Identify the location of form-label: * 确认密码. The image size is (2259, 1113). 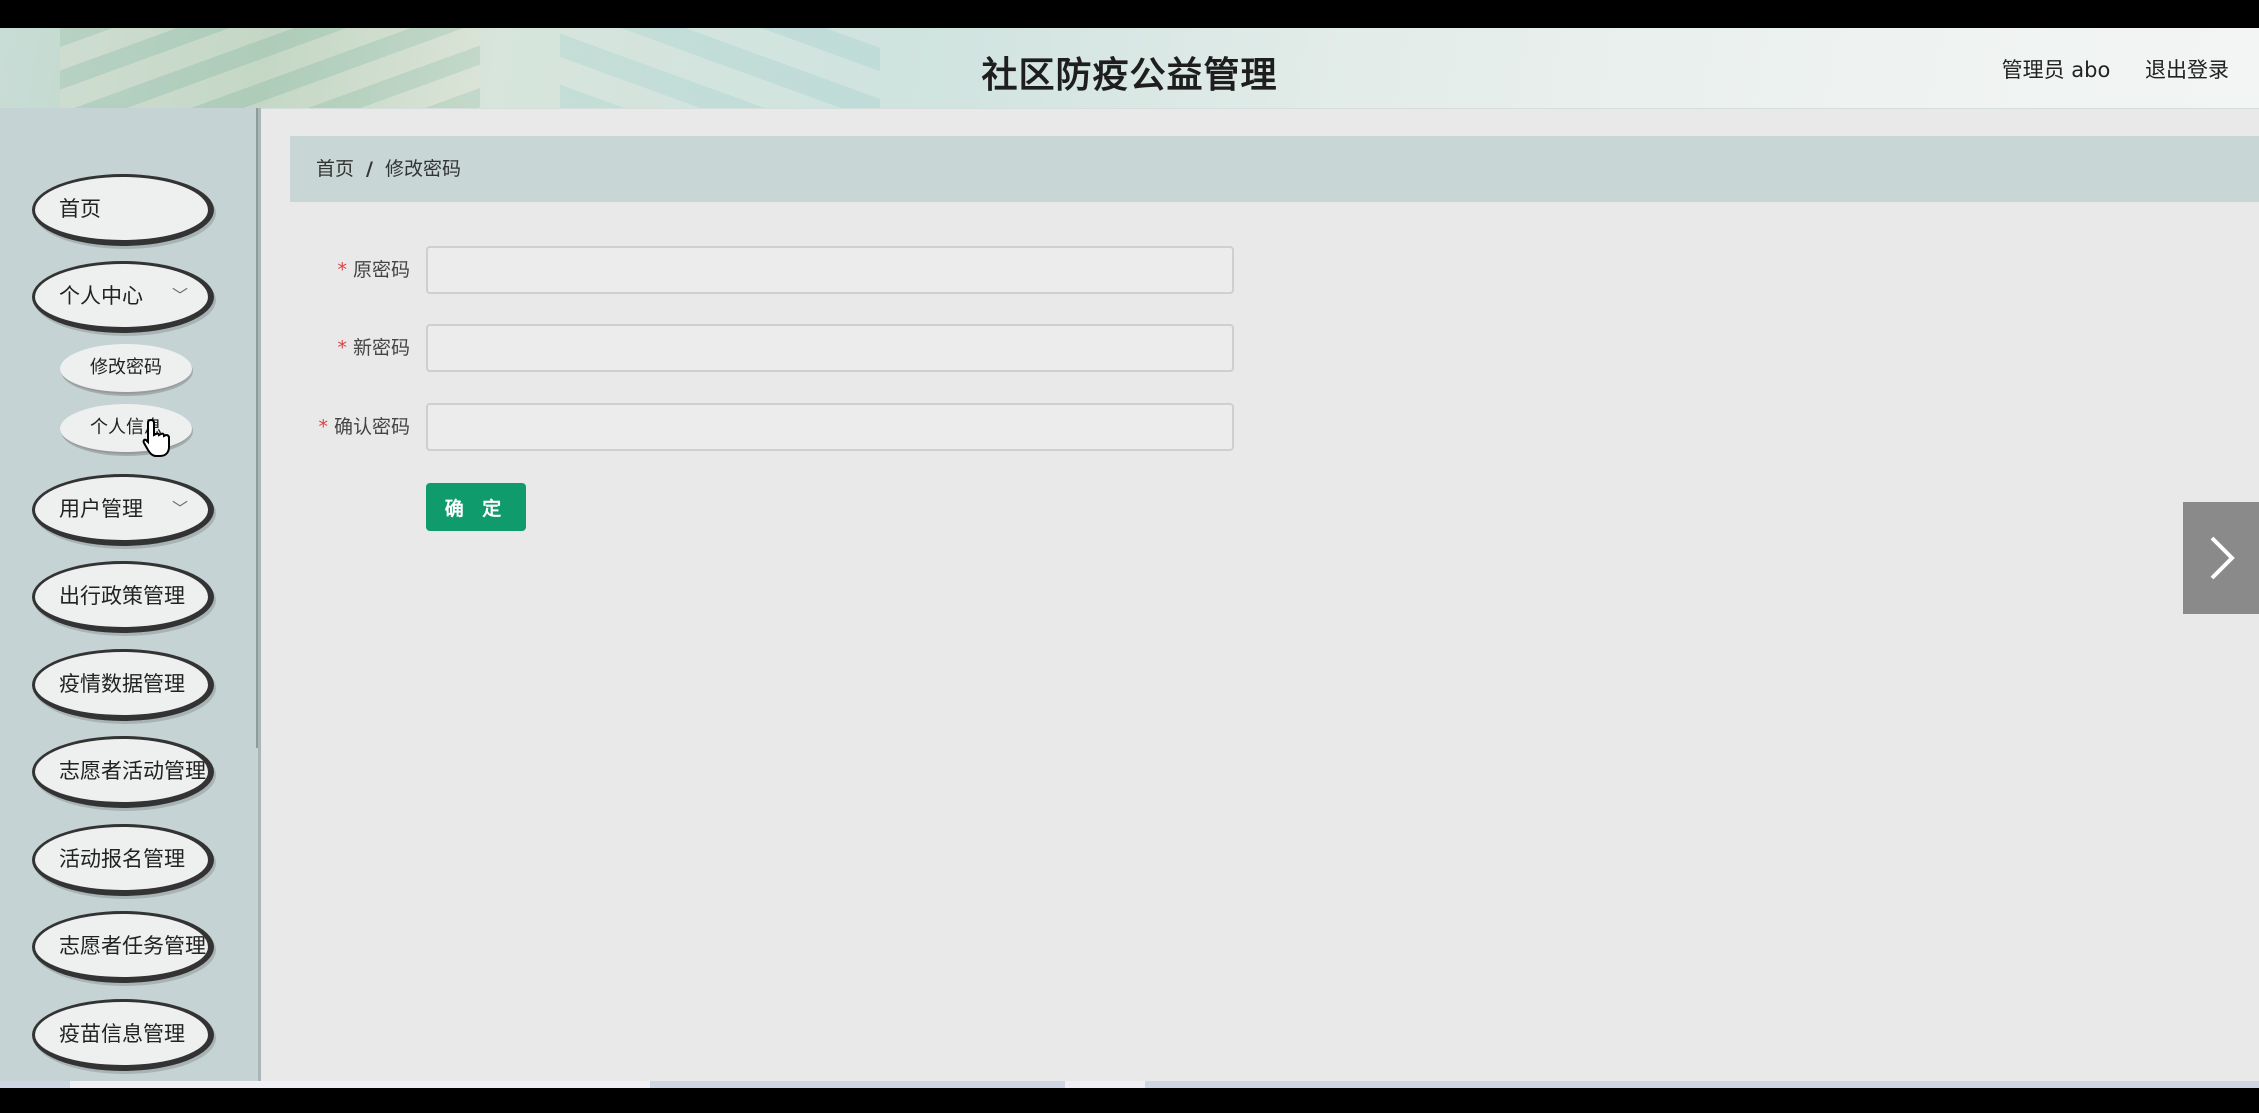
(350, 427).